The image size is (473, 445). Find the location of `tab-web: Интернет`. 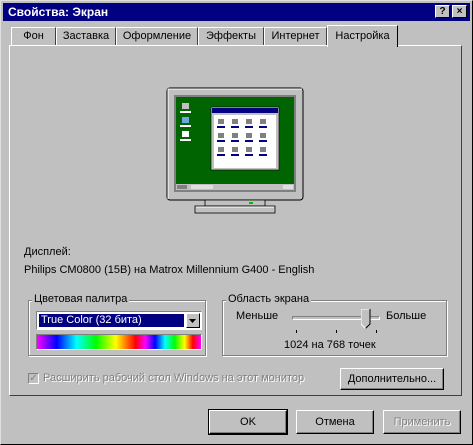

tab-web: Интернет is located at coordinates (295, 36).